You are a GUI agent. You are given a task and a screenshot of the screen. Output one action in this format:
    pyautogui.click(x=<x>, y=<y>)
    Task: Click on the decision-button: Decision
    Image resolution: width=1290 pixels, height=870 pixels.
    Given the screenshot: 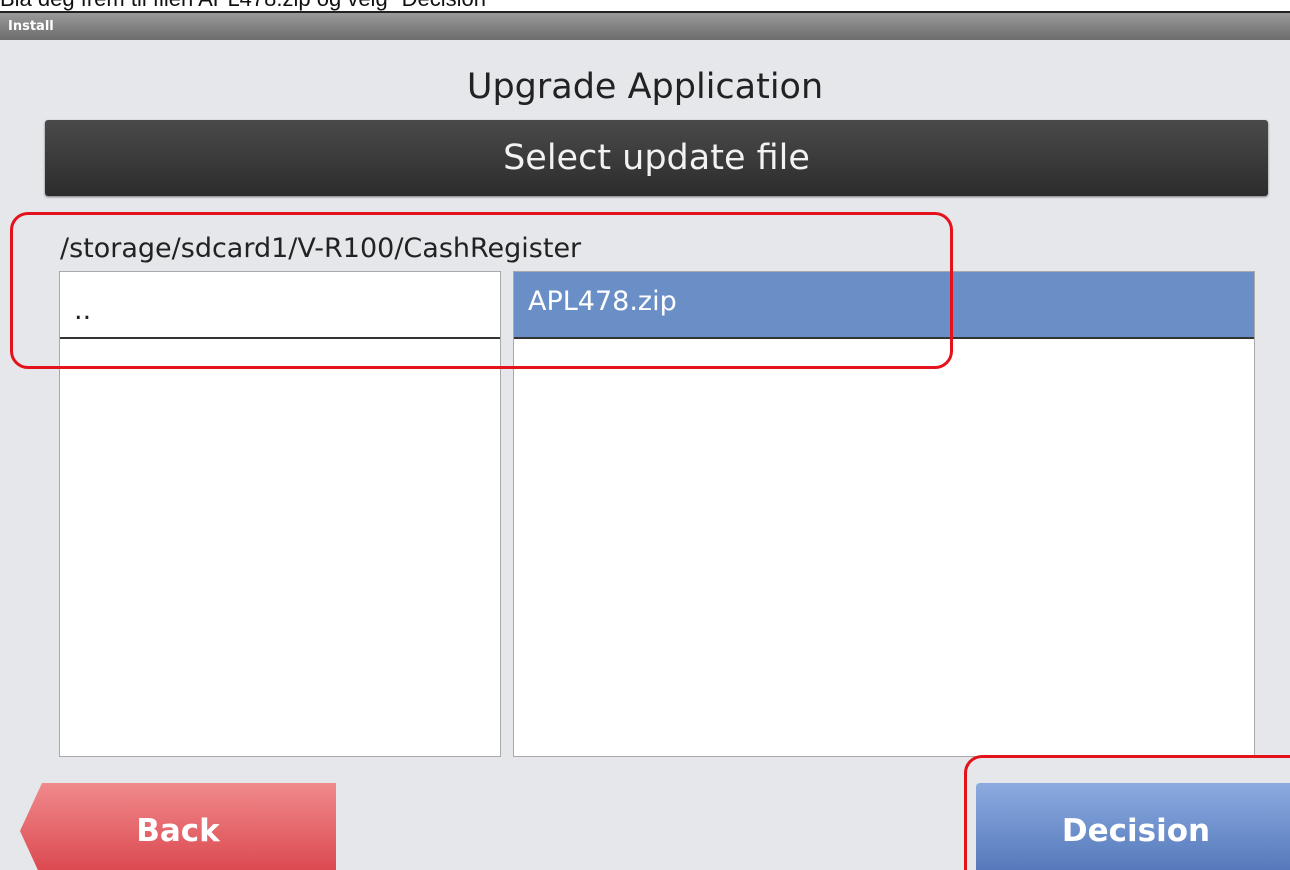 What is the action you would take?
    pyautogui.click(x=1133, y=826)
    